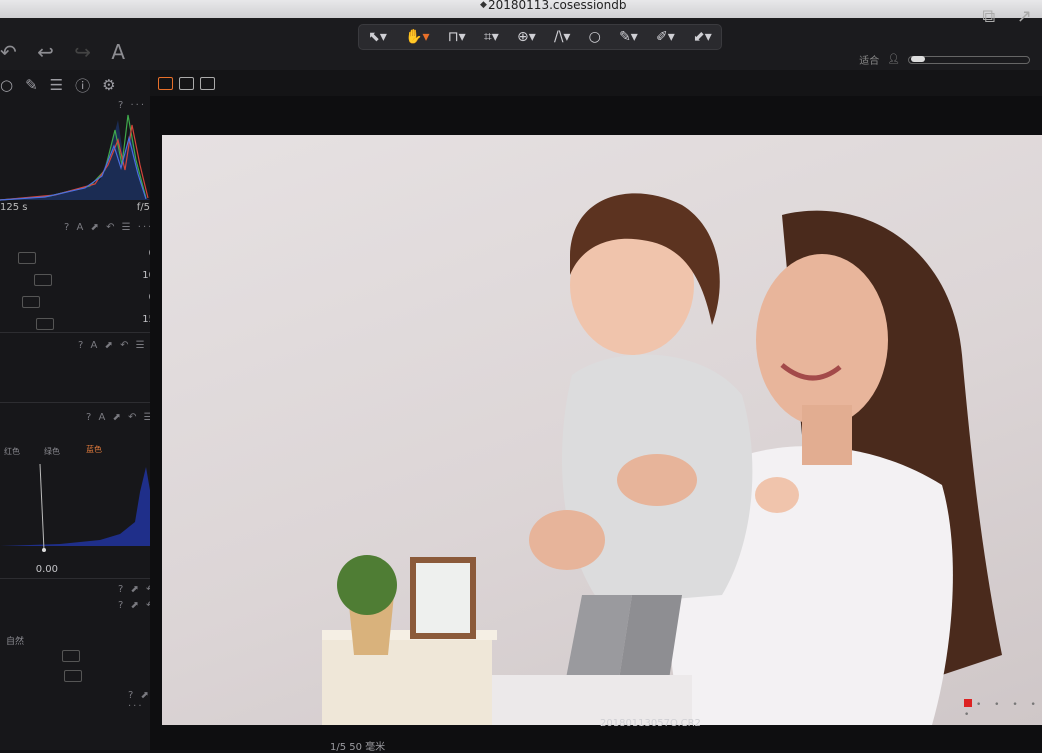 The height and width of the screenshot is (753, 1042). Describe the element at coordinates (27, 258) in the screenshot. I see `exposure-slider-handle` at that location.